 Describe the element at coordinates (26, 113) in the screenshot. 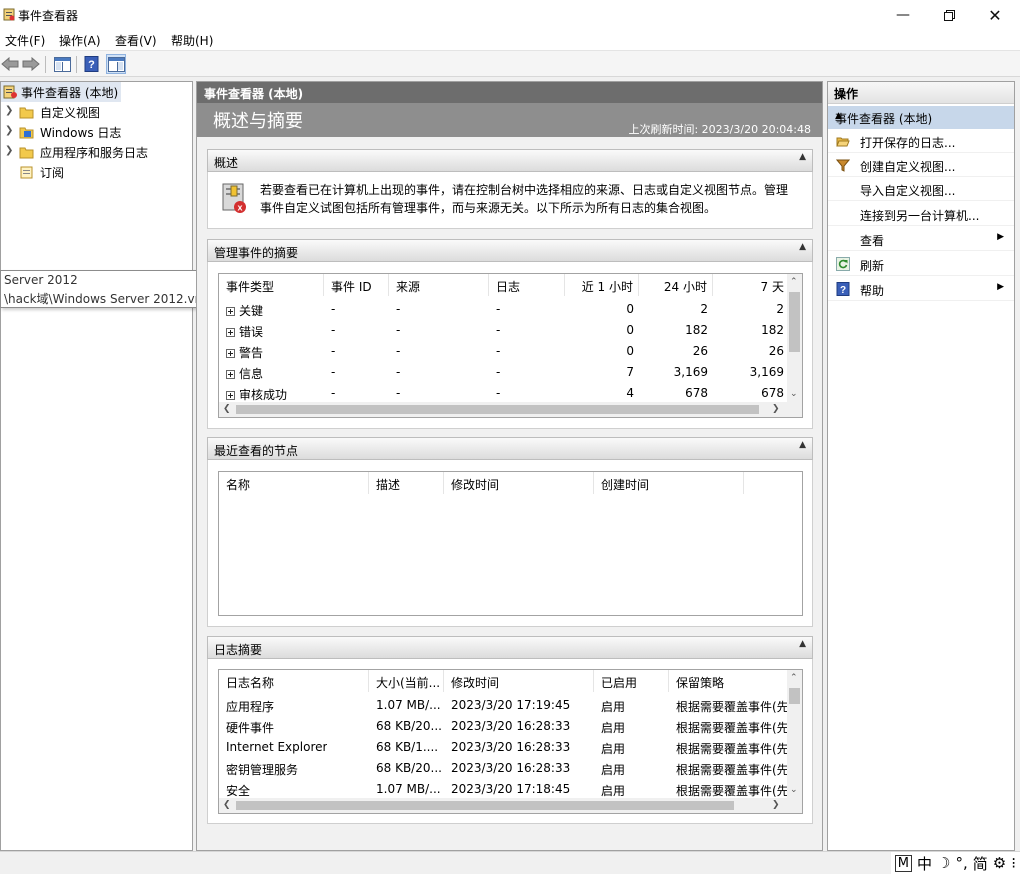

I see `folder-icon` at that location.